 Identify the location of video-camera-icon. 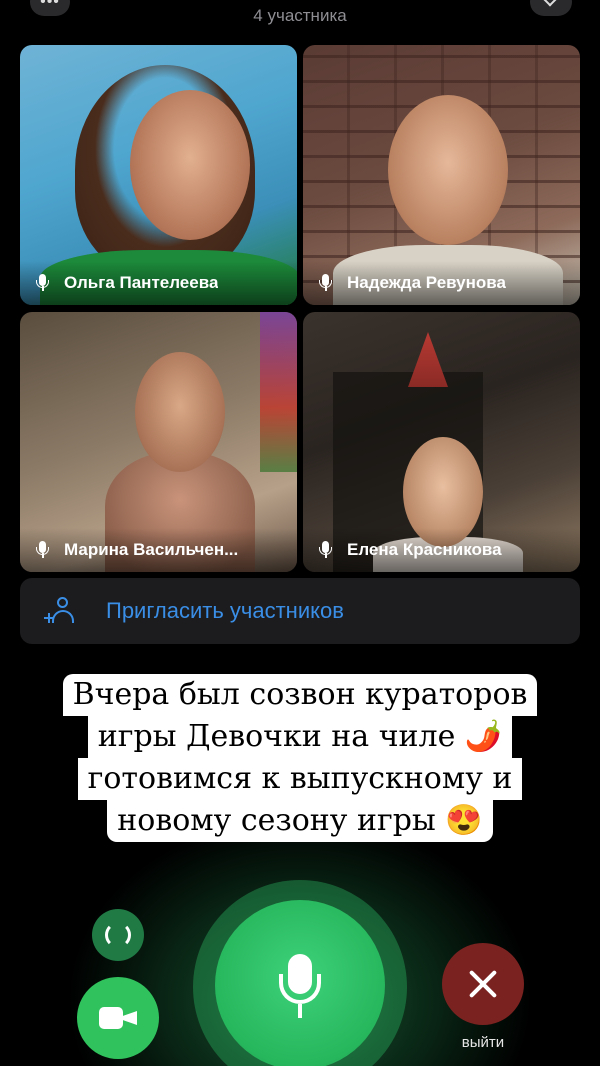
(118, 1018).